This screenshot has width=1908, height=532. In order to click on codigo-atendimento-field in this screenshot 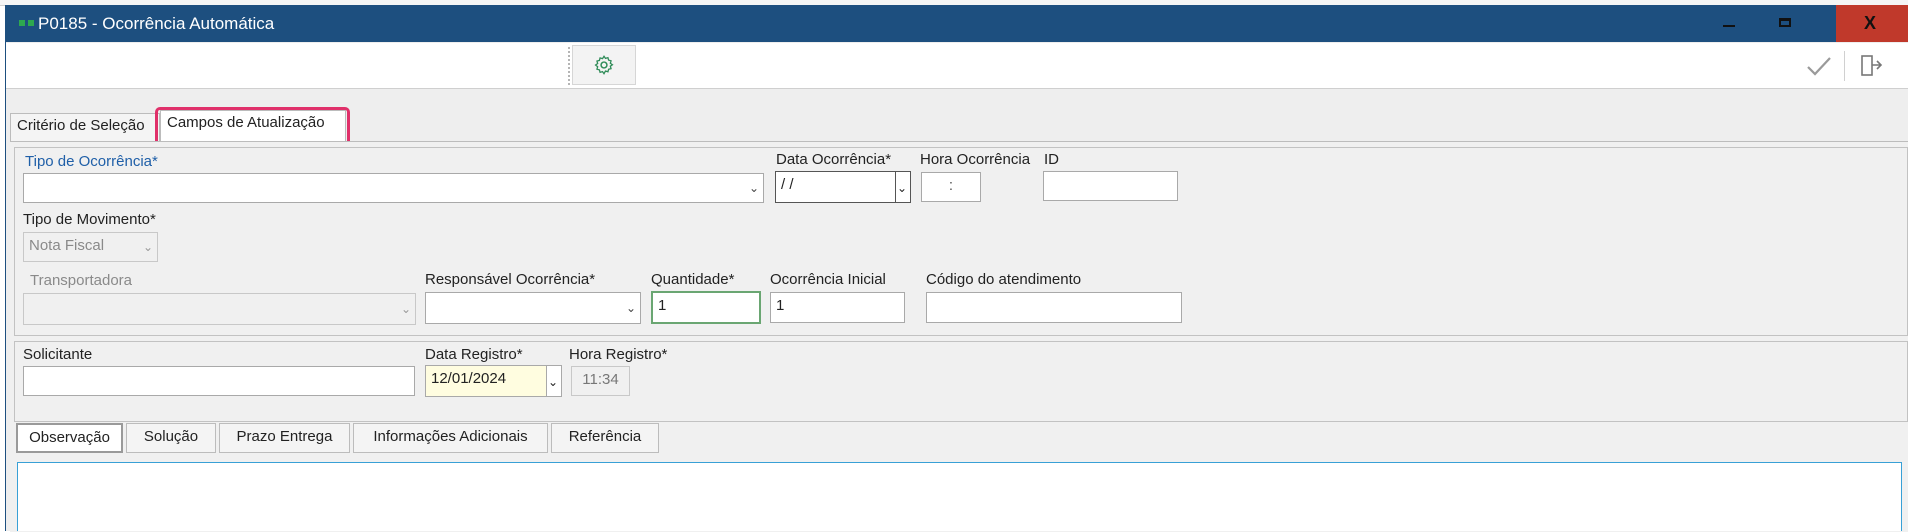, I will do `click(1054, 307)`.